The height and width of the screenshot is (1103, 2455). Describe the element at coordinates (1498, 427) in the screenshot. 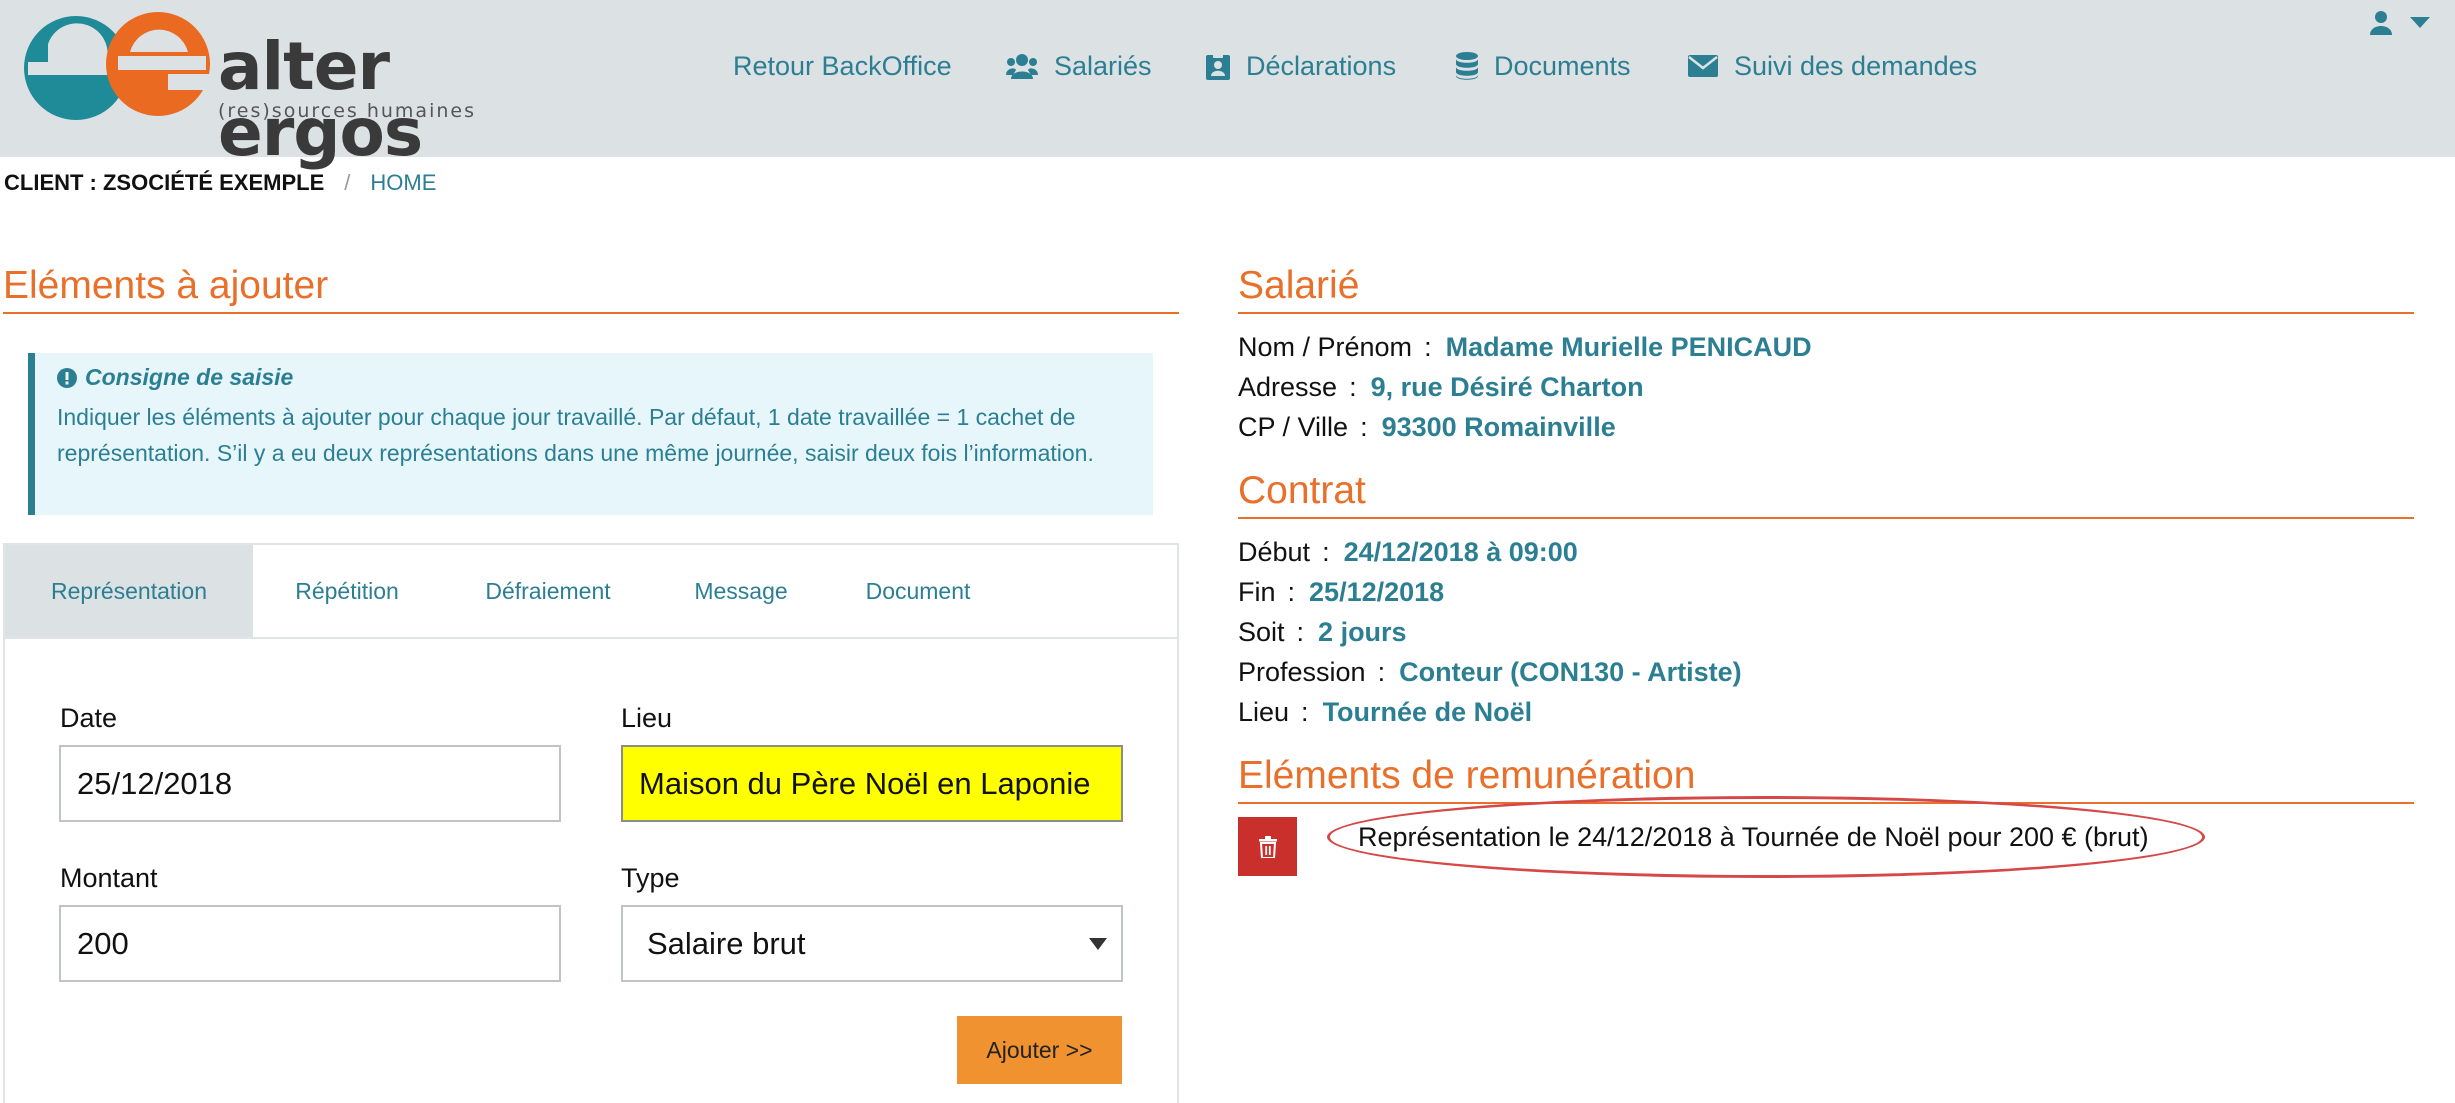

I see `salarie-cp-value: 93300 Romainville` at that location.